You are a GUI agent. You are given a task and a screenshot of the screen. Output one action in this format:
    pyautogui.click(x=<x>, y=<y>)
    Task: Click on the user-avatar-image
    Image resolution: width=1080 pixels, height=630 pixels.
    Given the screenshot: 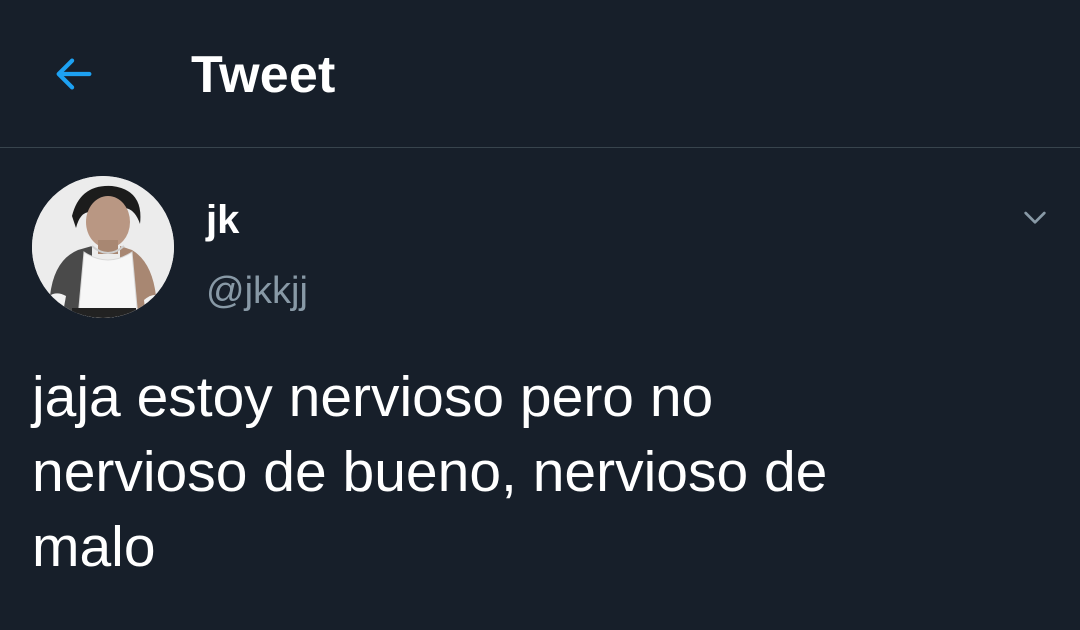 What is the action you would take?
    pyautogui.click(x=103, y=247)
    